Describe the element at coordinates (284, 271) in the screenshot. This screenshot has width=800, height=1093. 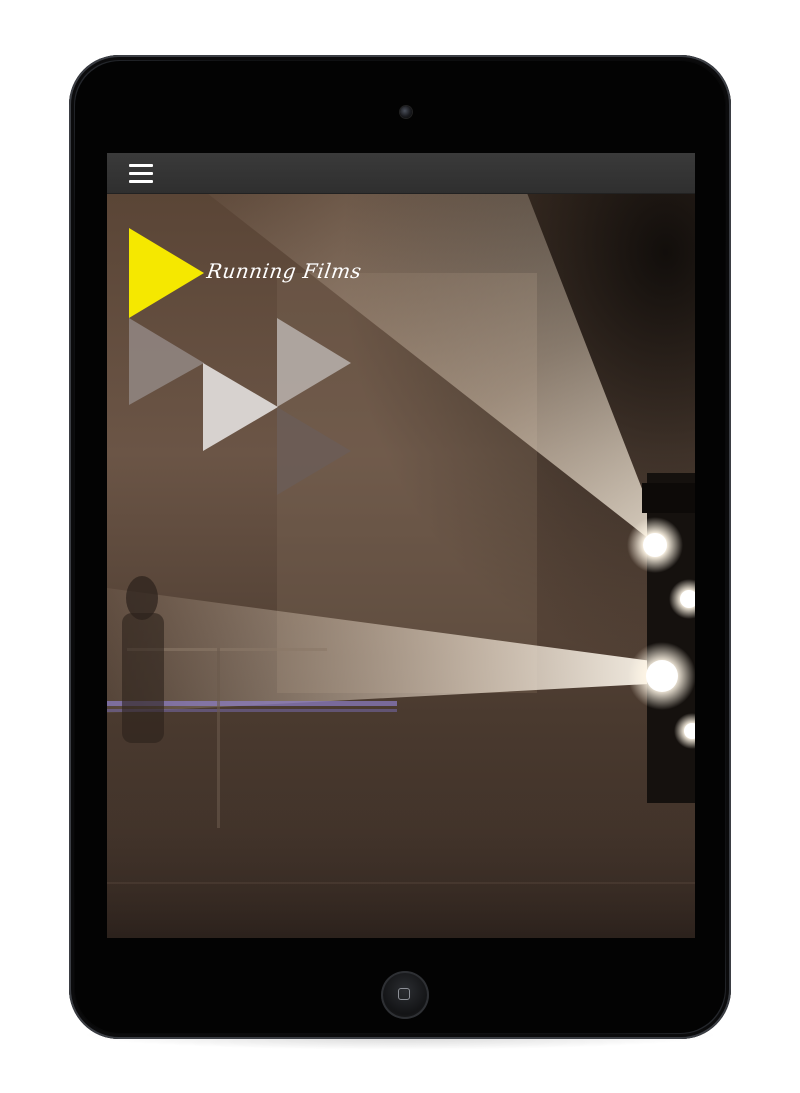
I see `brand-name: Running Films` at that location.